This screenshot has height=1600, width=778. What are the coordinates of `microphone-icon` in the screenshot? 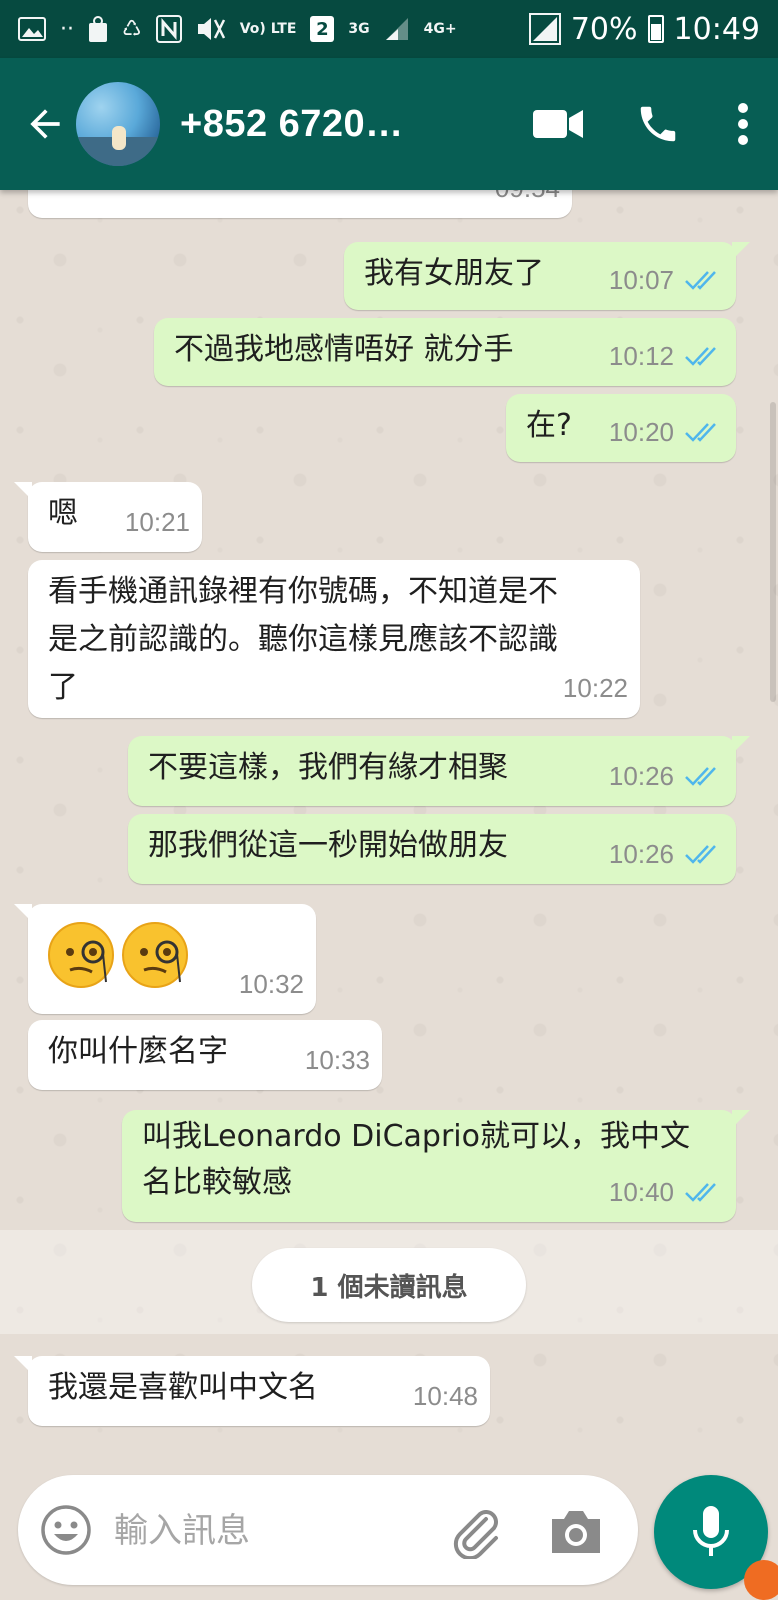 It's located at (711, 1531).